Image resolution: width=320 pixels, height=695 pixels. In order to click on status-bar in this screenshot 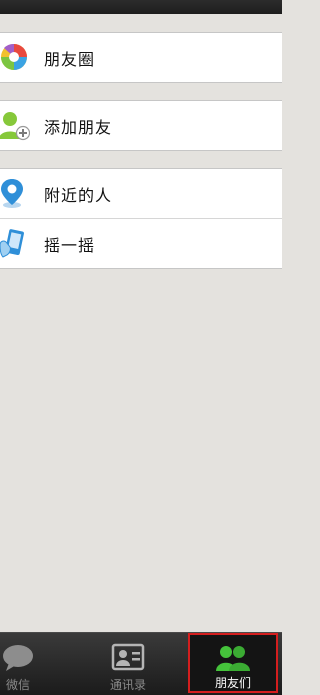, I will do `click(141, 7)`.